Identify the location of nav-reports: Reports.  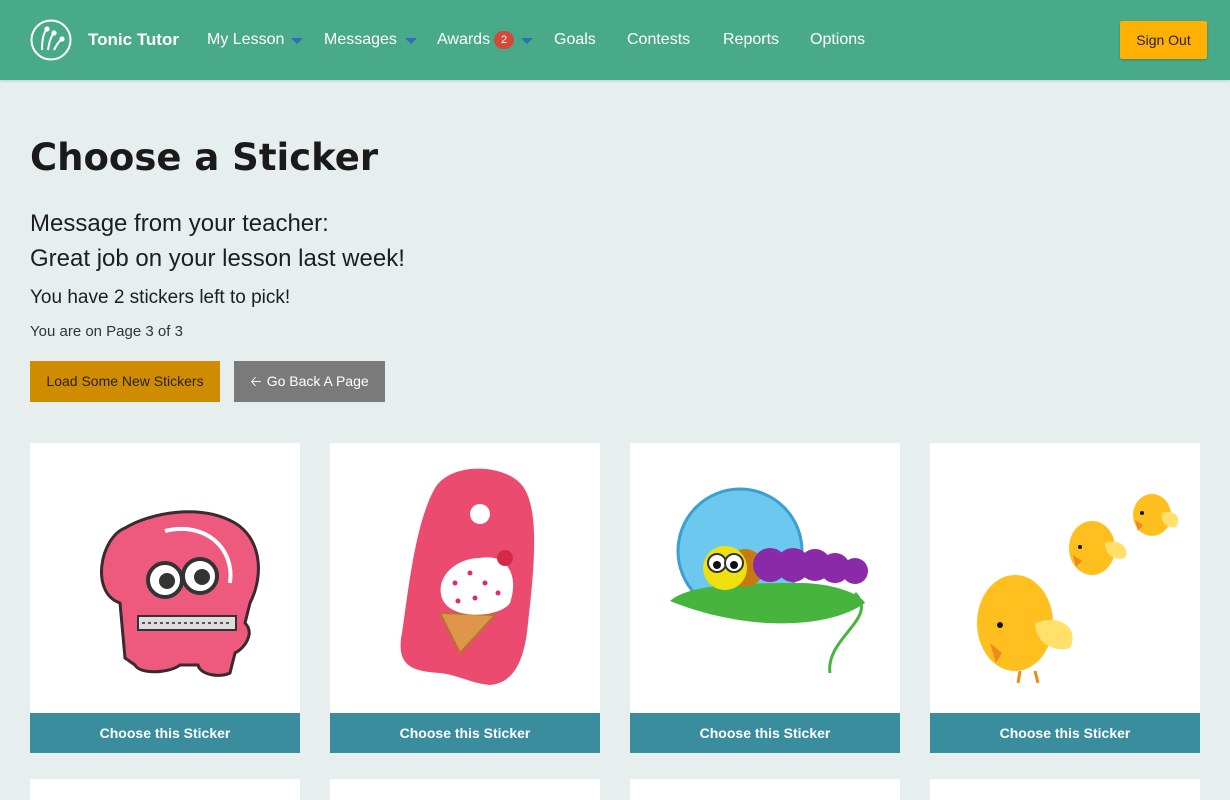
(751, 40).